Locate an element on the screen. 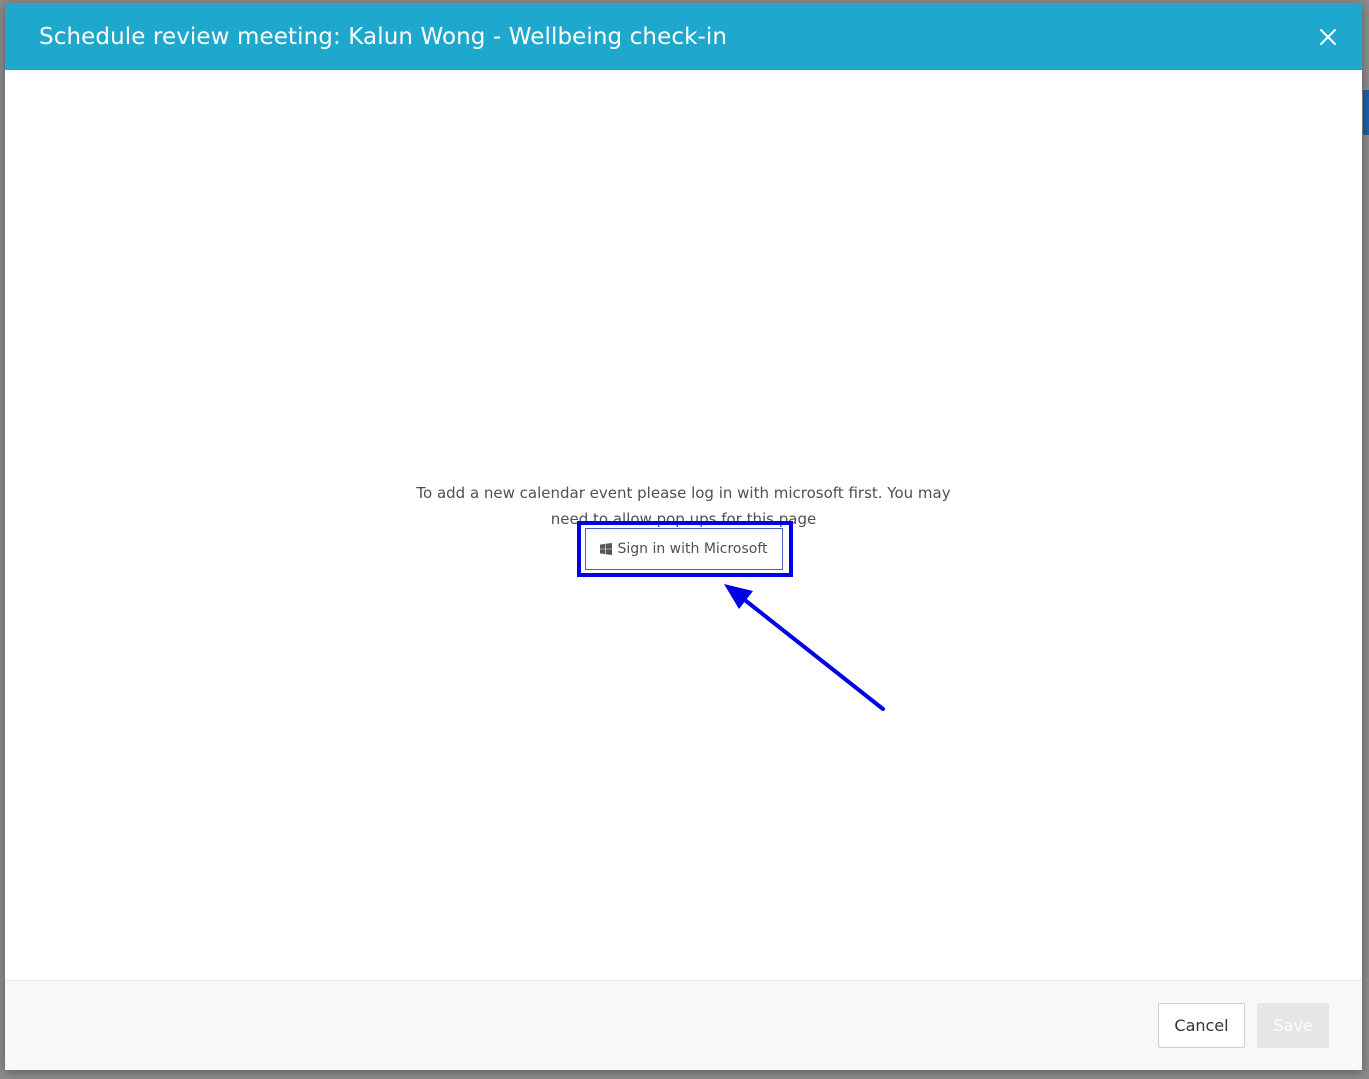 This screenshot has width=1369, height=1079. sign-in-label: Sign in with Microsoft is located at coordinates (692, 549).